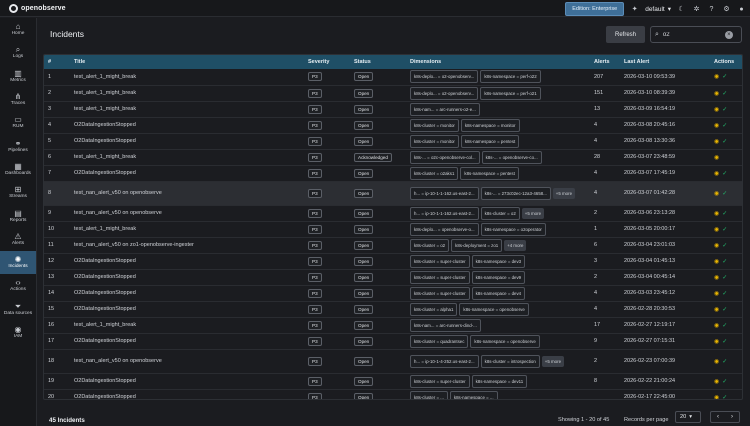 Image resolution: width=750 pixels, height=426 pixels. I want to click on sidebar-item-rum: ▭ RUM, so click(18, 122).